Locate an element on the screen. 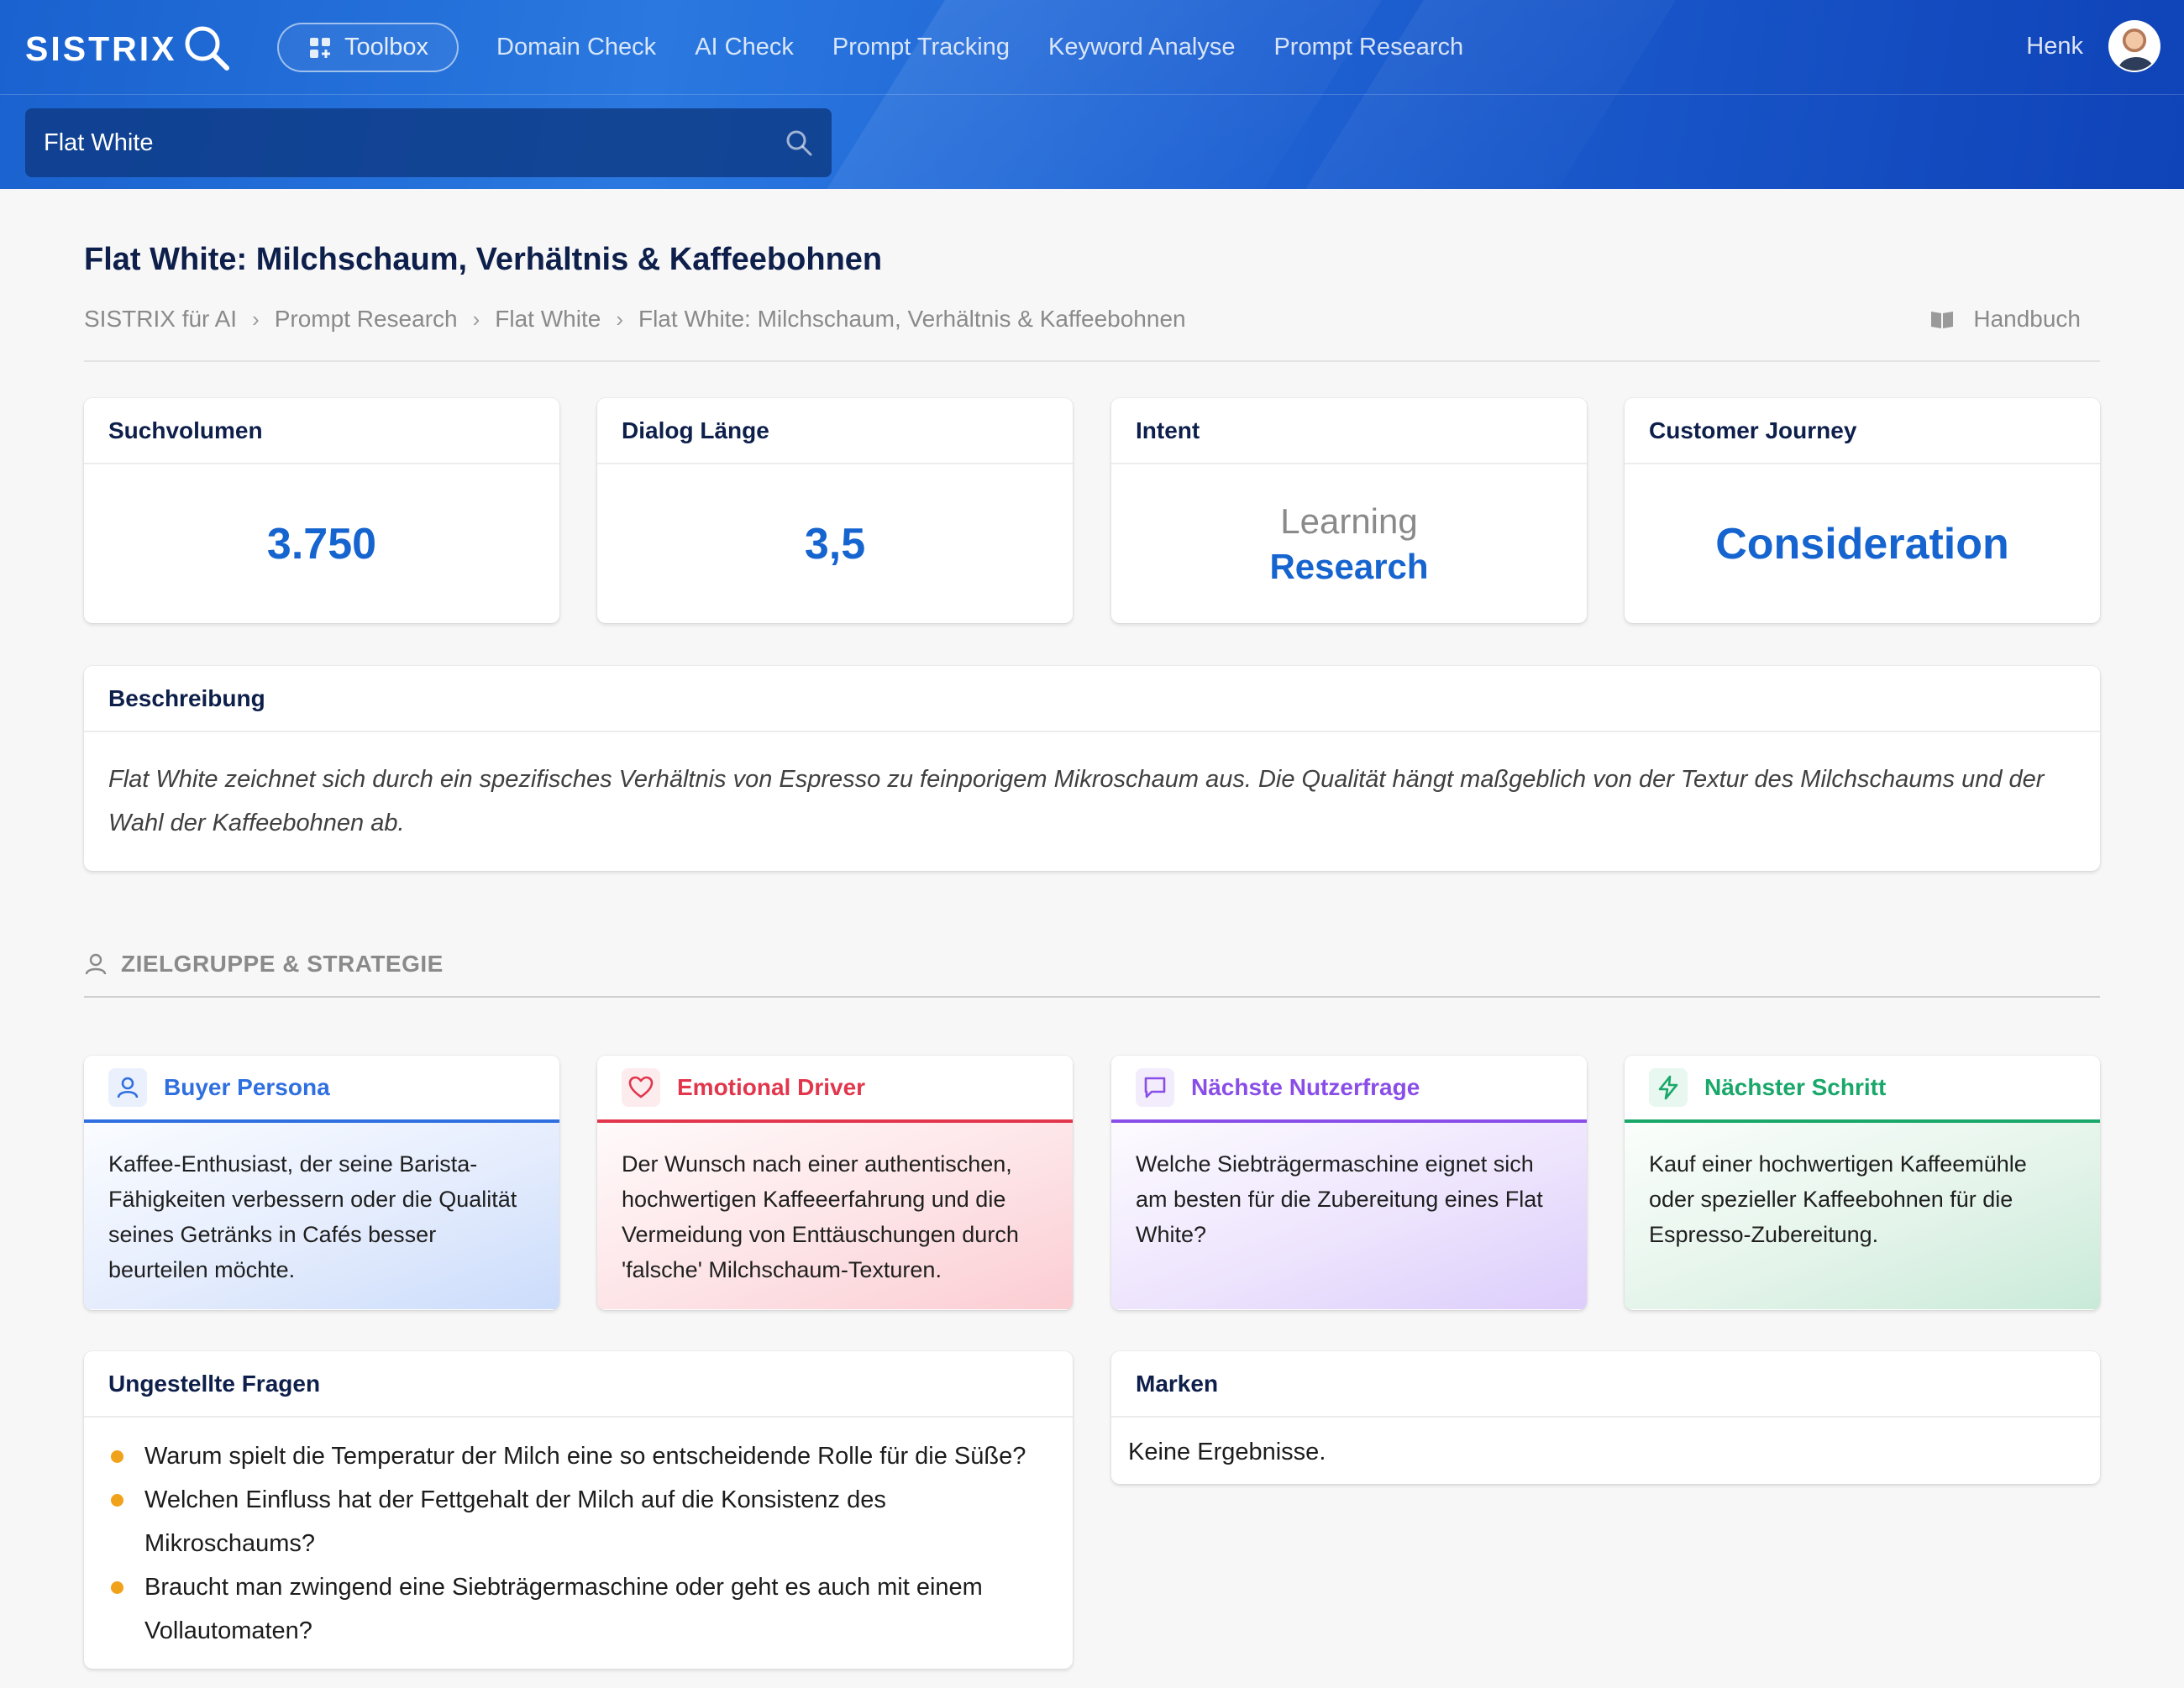 The width and height of the screenshot is (2184, 1688). customer-journey-card: Customer Journey Consideration is located at coordinates (1862, 511).